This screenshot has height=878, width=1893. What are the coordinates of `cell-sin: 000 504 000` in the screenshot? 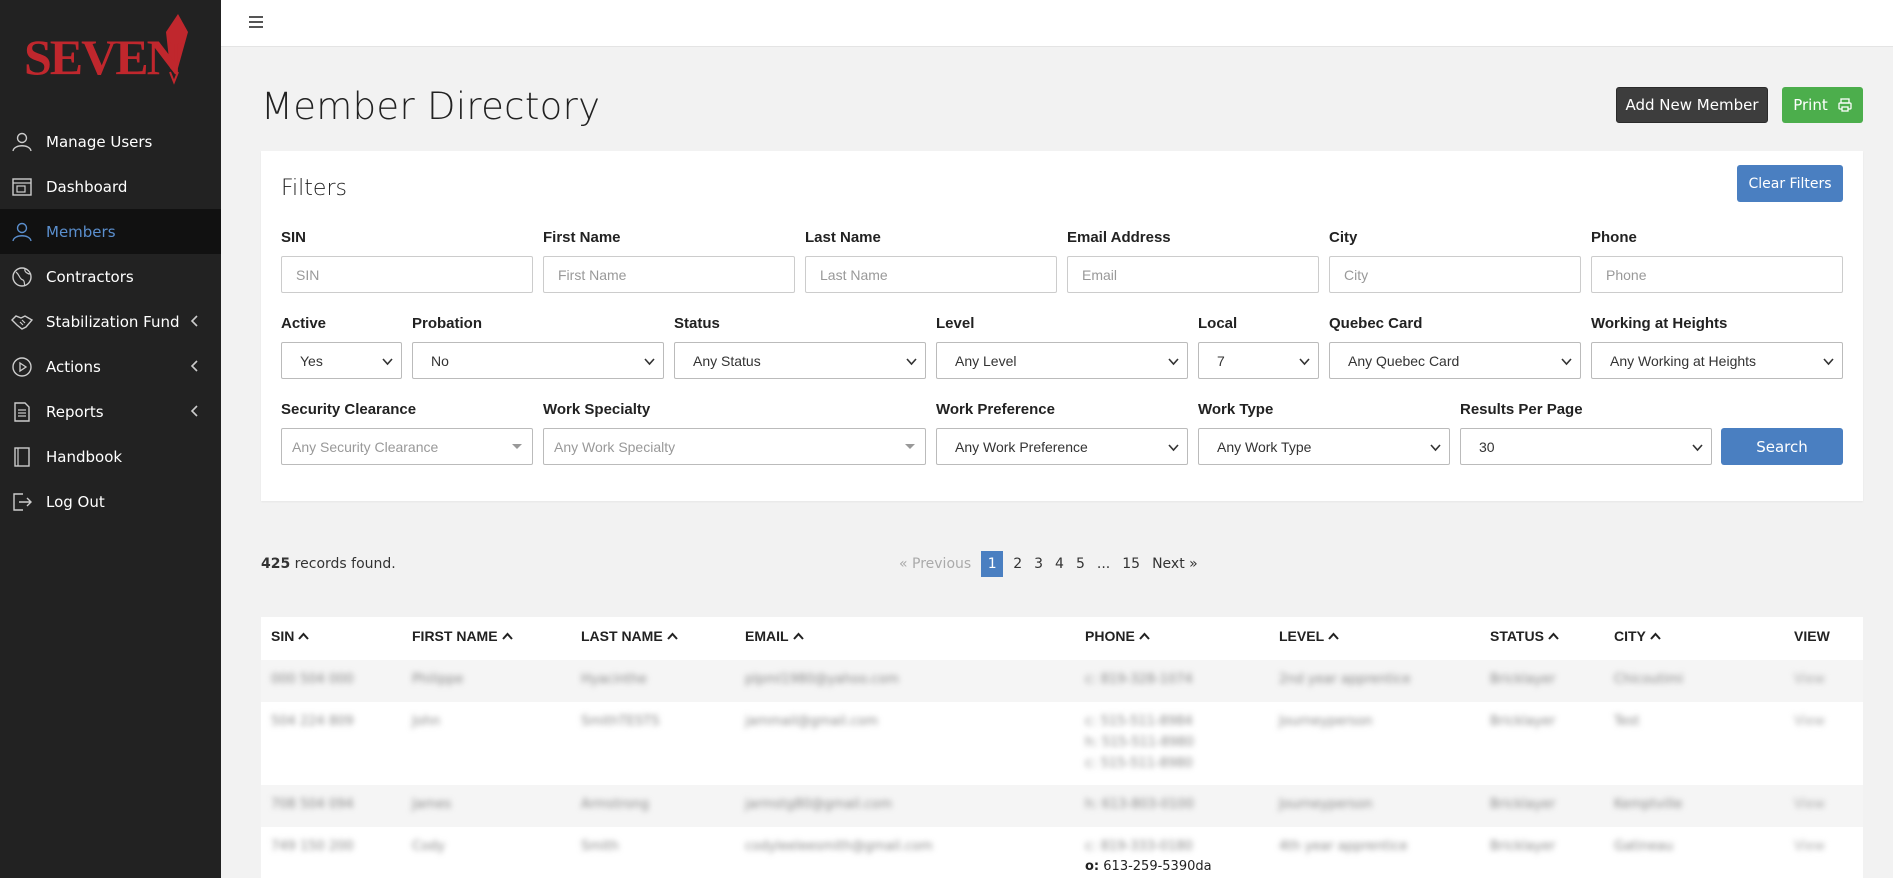 It's located at (312, 679).